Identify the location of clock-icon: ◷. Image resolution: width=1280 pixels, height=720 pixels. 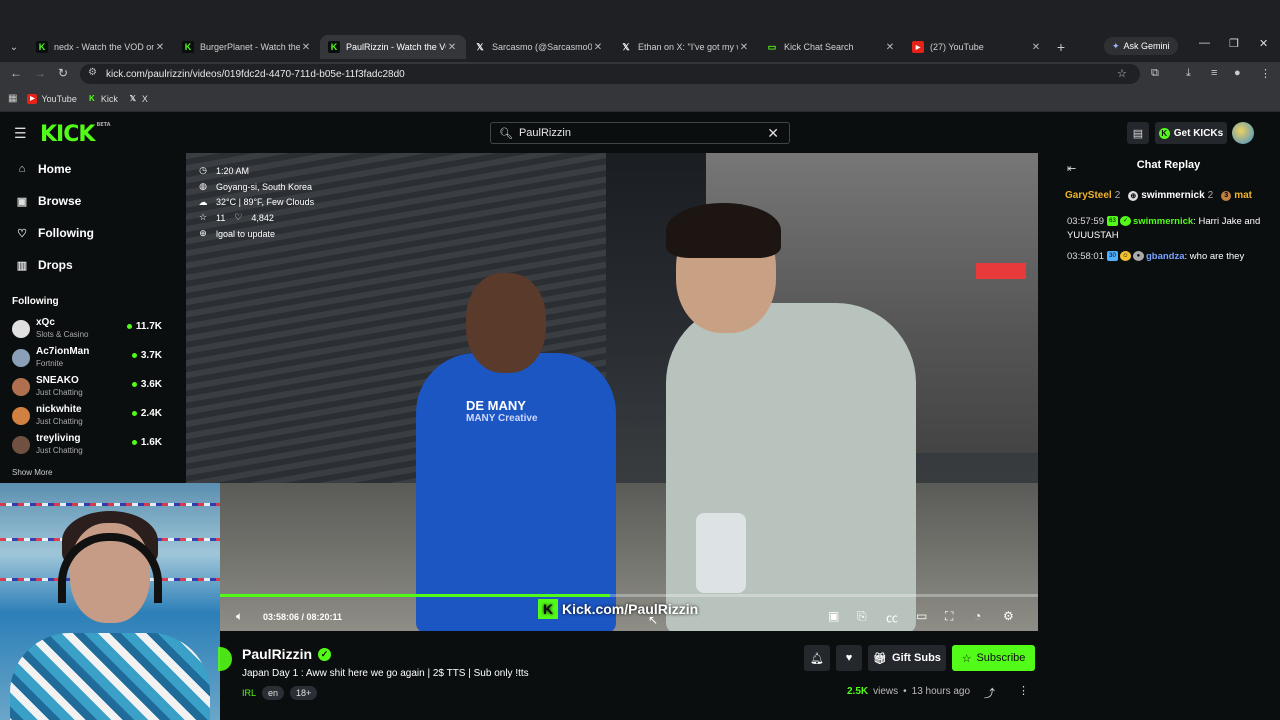
(203, 170).